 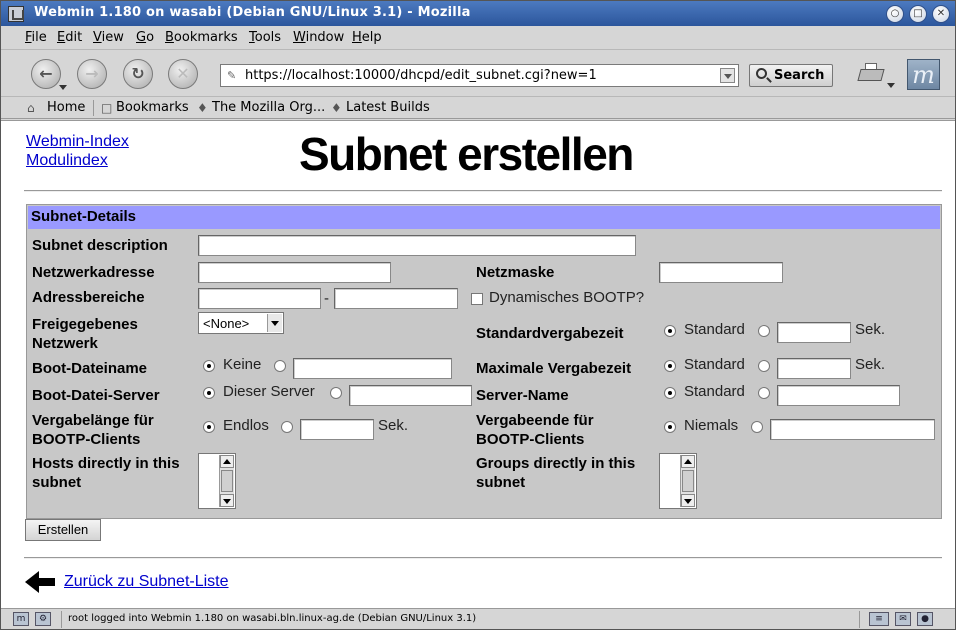 What do you see at coordinates (871, 73) in the screenshot?
I see `print-icon` at bounding box center [871, 73].